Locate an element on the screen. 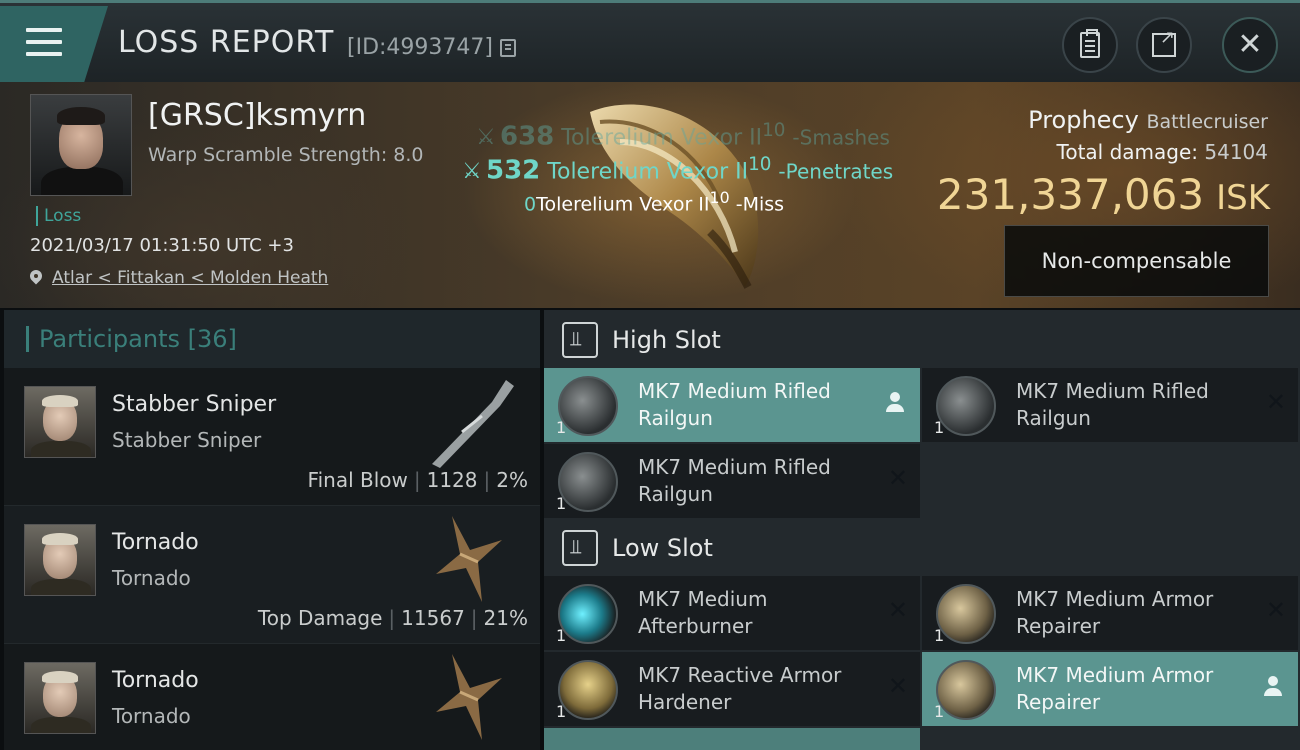 This screenshot has width=1300, height=750. share-icon is located at coordinates (1164, 42).